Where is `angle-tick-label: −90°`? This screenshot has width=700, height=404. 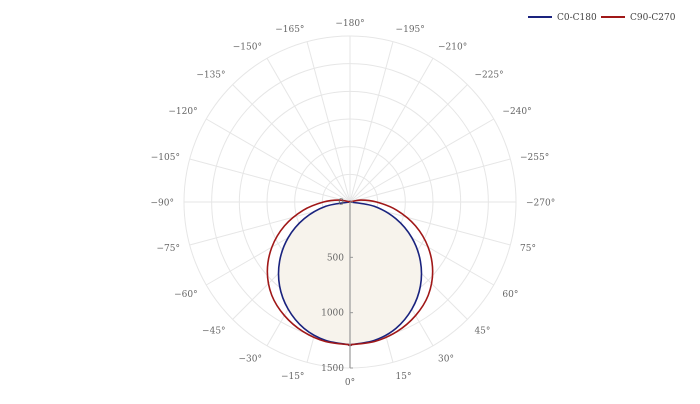
angle-tick-label: −90° is located at coordinates (163, 204).